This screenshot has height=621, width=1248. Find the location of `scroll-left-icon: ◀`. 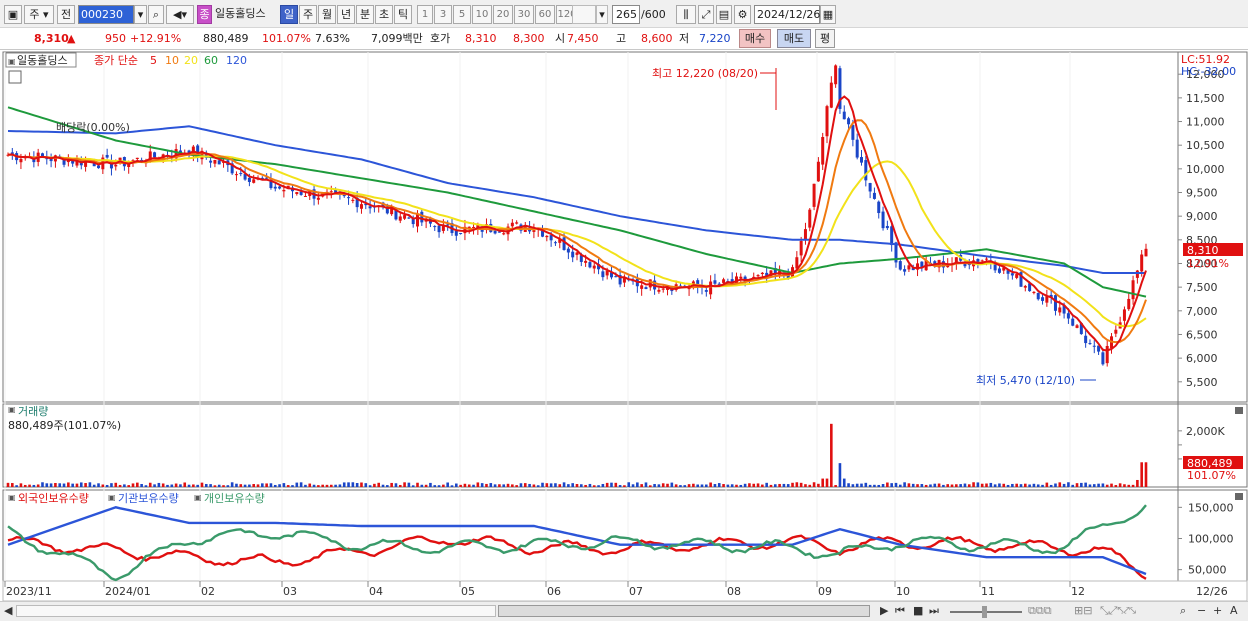

scroll-left-icon: ◀ is located at coordinates (8, 611).